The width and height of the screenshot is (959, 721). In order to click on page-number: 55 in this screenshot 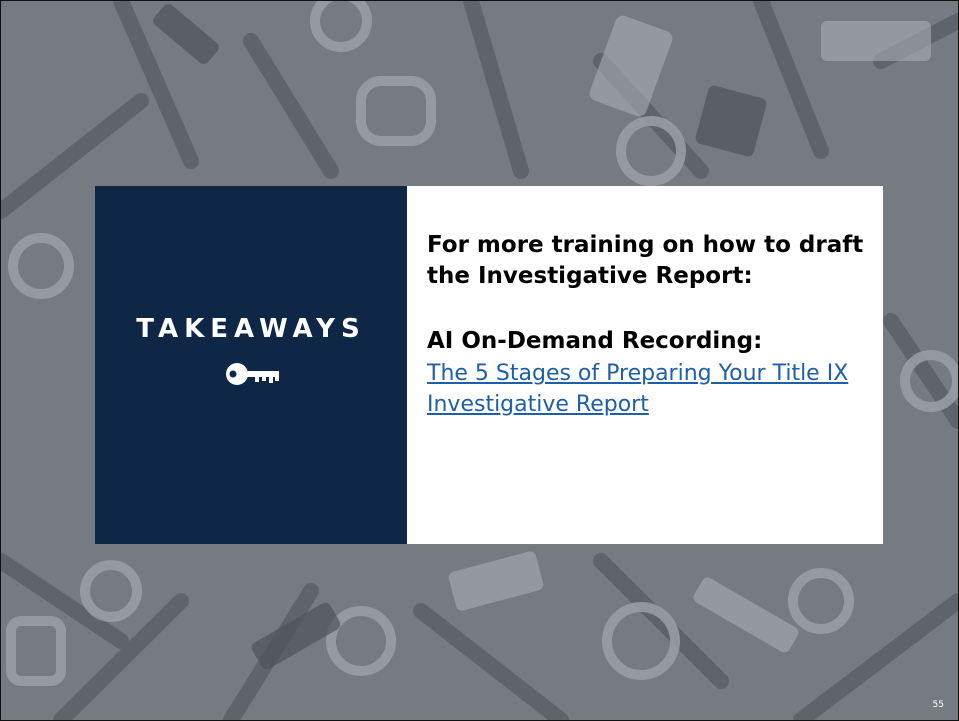, I will do `click(938, 705)`.